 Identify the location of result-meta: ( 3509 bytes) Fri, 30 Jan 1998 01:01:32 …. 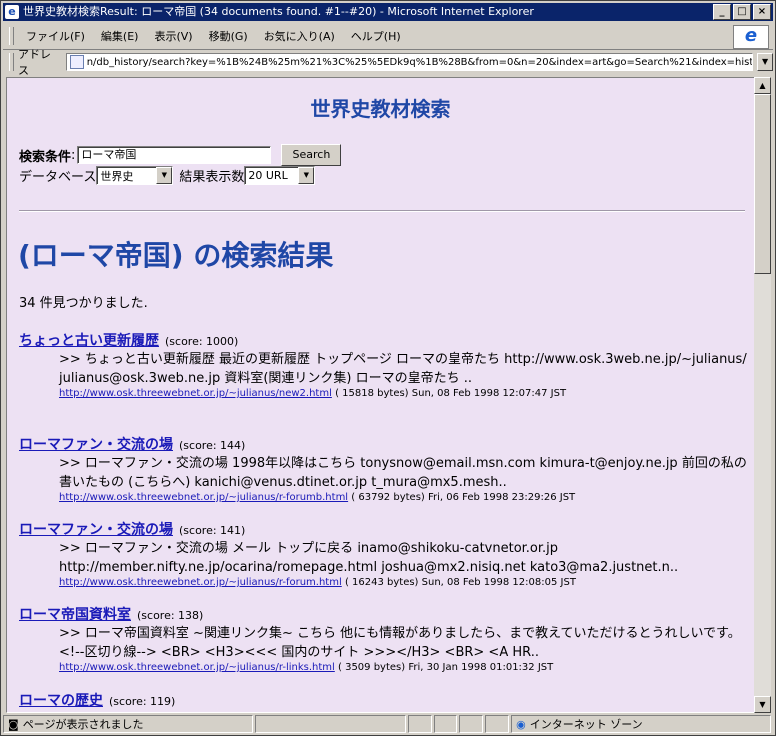
(446, 667).